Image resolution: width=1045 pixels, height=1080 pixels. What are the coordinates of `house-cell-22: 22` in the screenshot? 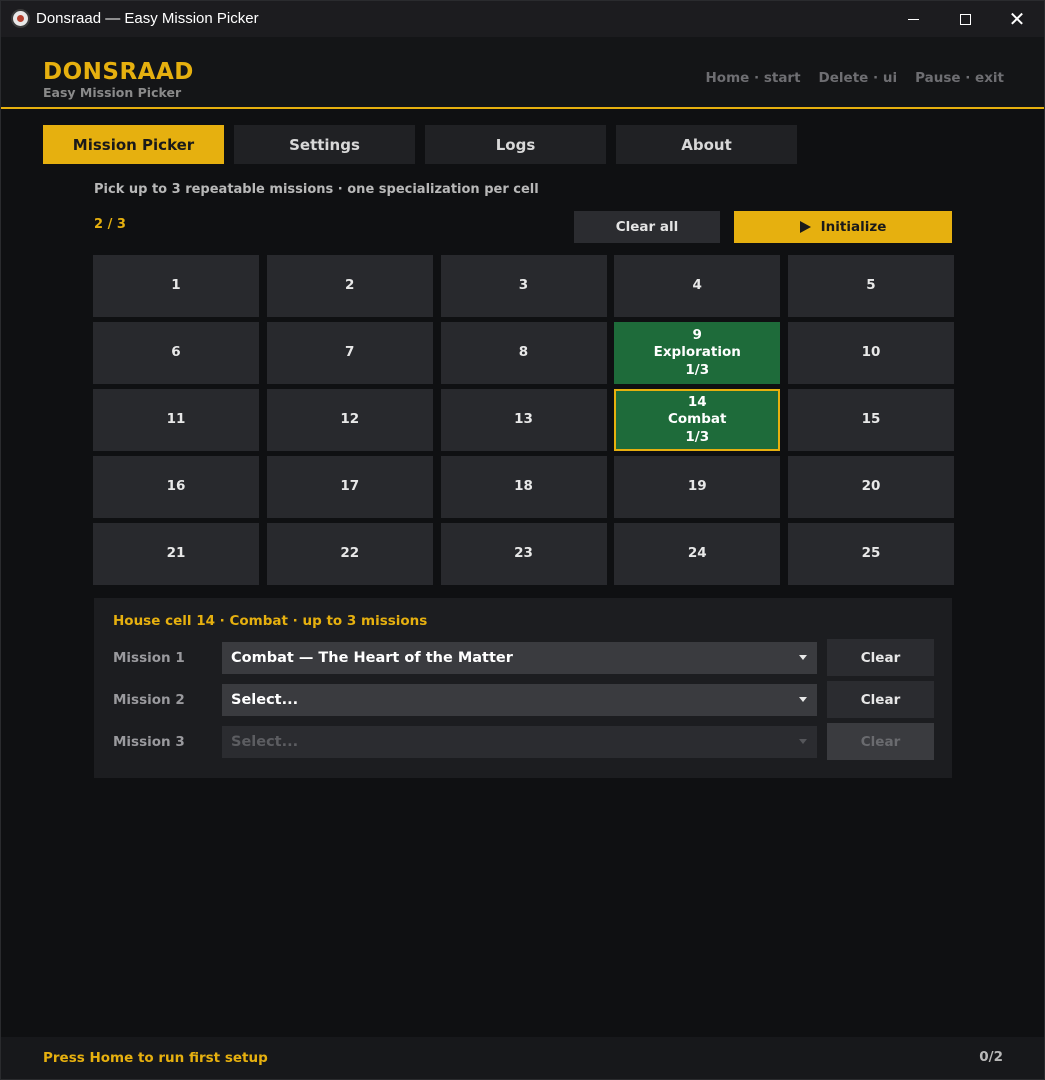 It's located at (349, 554).